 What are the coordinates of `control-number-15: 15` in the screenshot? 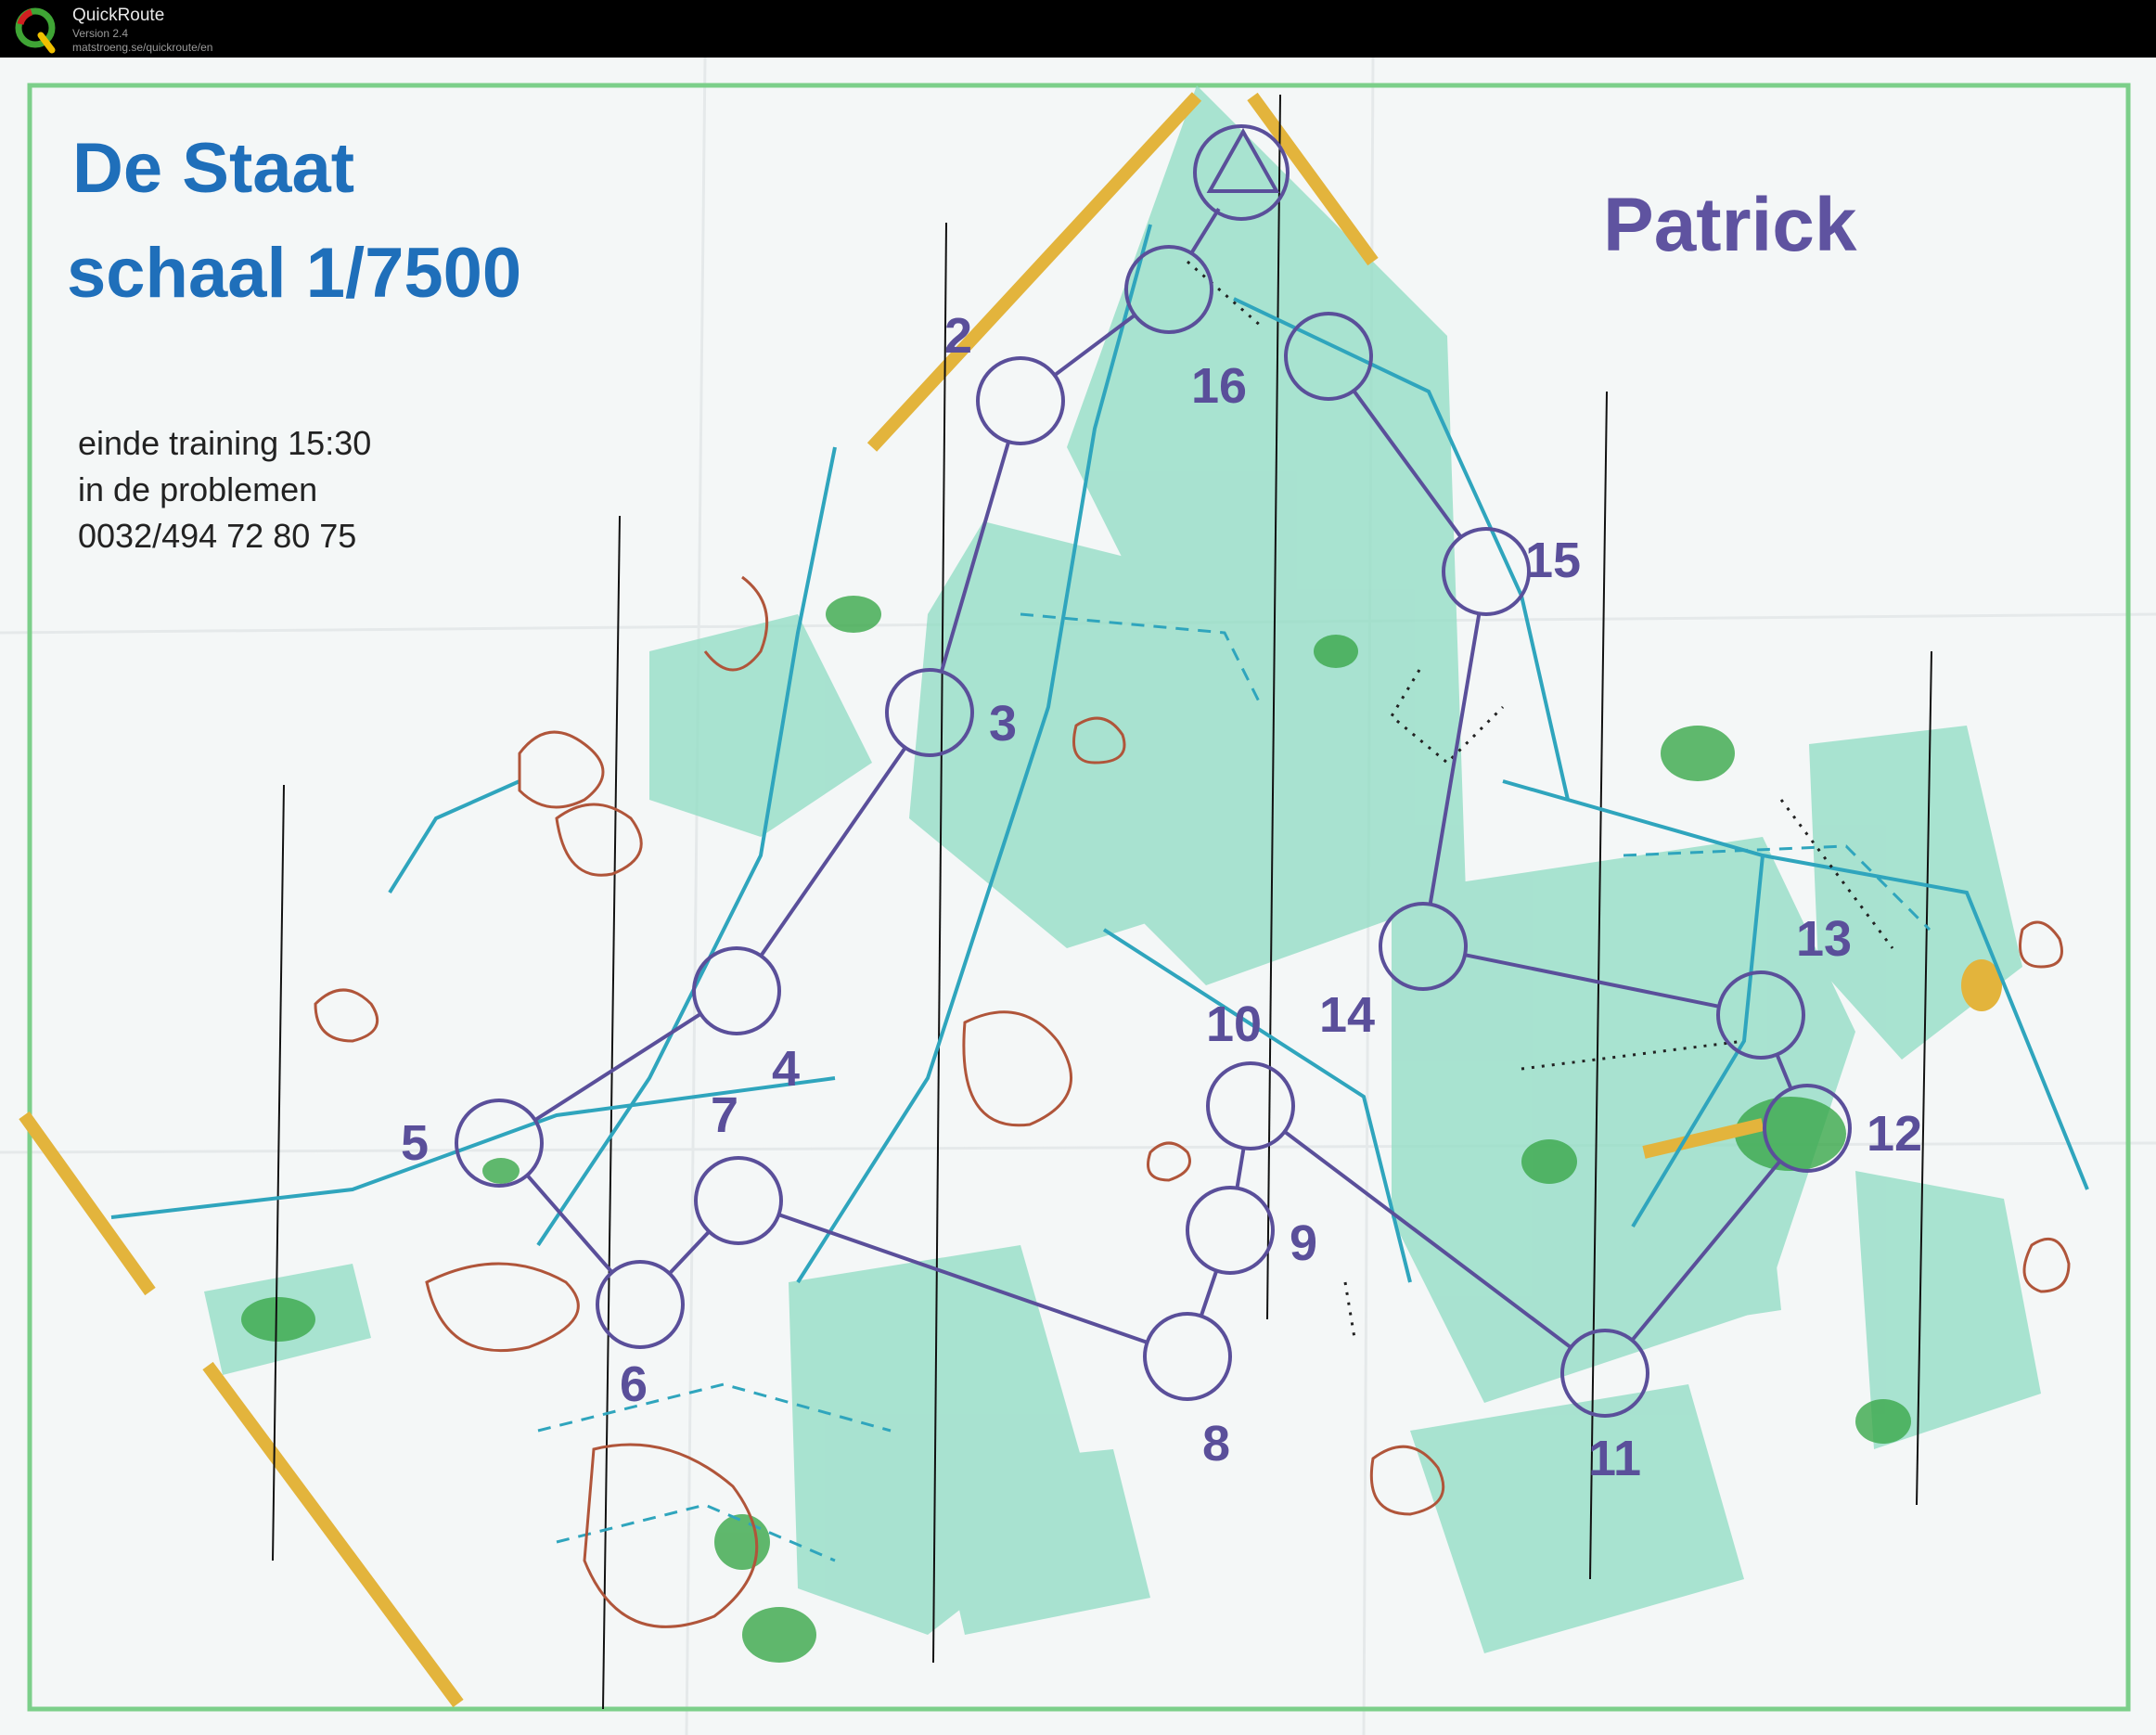 It's located at (1553, 561).